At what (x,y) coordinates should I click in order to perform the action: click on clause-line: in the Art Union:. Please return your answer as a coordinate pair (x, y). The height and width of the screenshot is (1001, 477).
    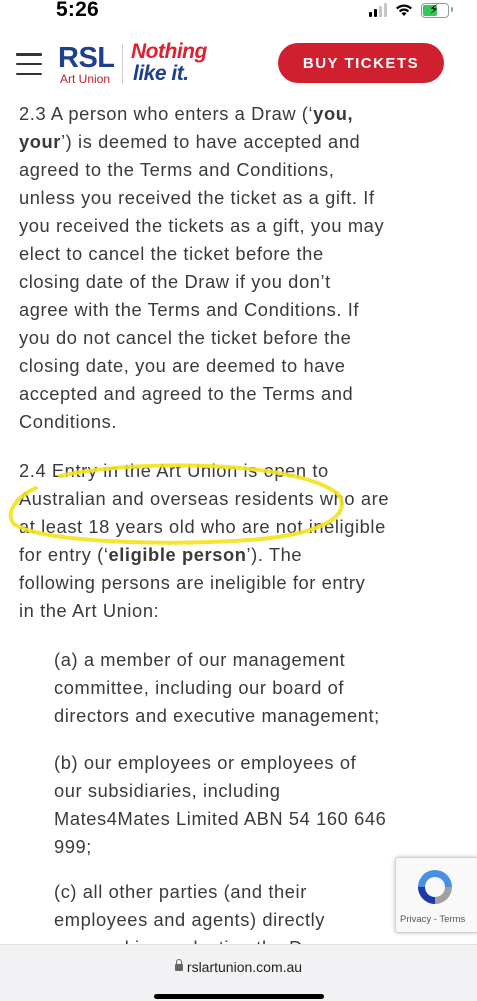
    Looking at the image, I should click on (89, 610).